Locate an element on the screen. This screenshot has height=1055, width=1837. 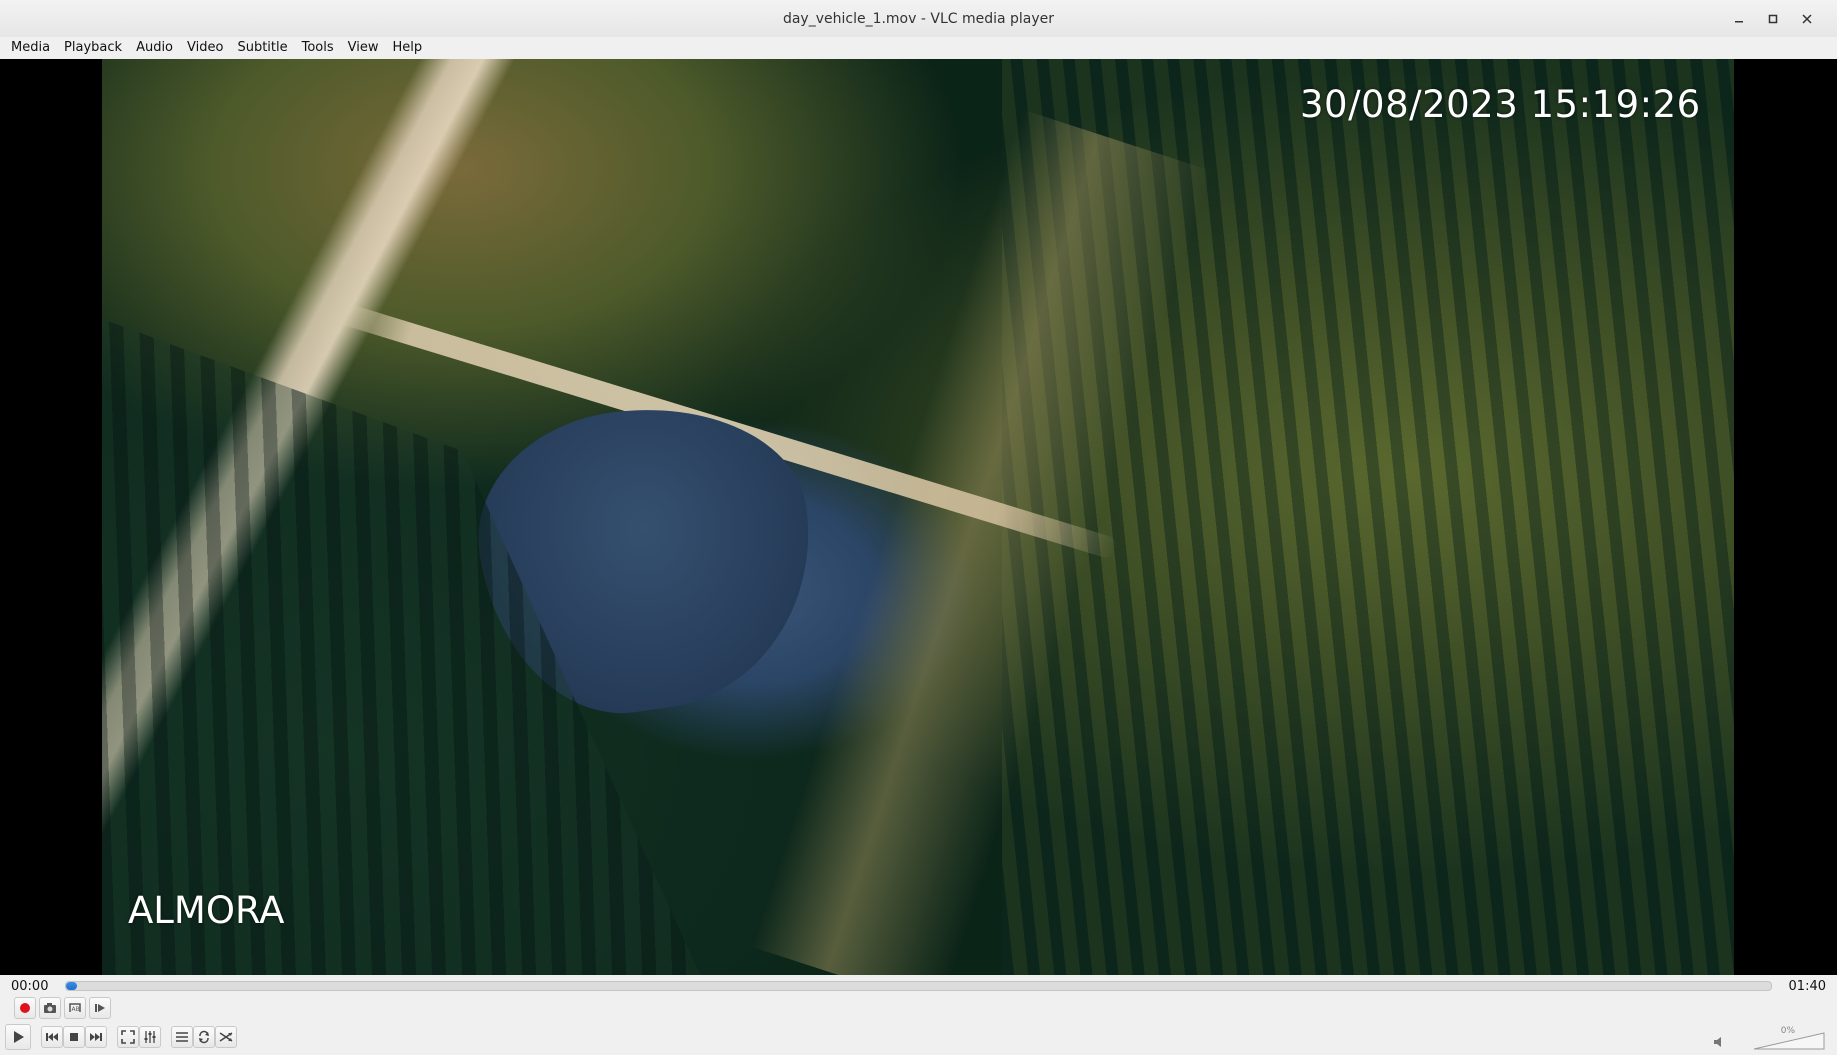
main-controls is located at coordinates (121, 1037).